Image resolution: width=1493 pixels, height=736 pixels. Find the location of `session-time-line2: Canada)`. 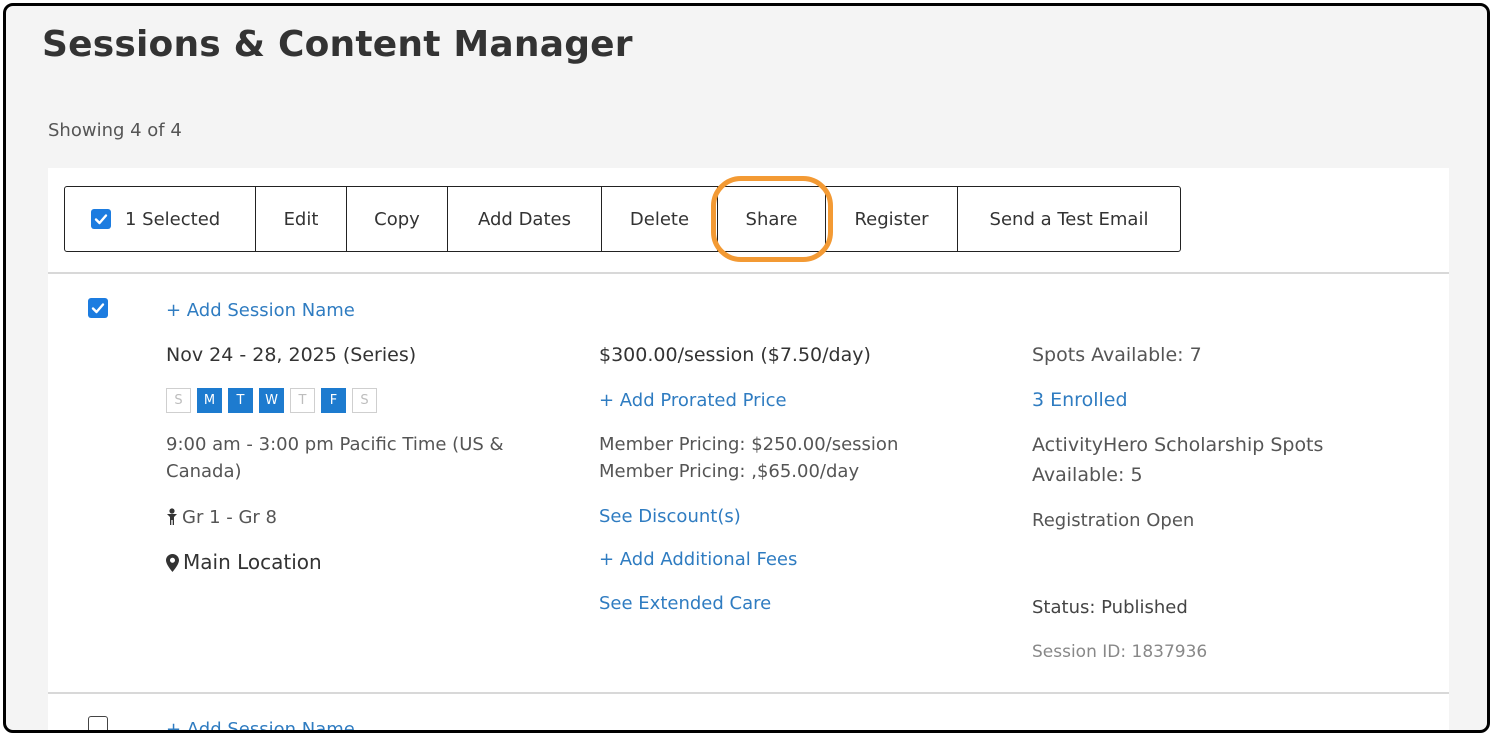

session-time-line2: Canada) is located at coordinates (204, 471).